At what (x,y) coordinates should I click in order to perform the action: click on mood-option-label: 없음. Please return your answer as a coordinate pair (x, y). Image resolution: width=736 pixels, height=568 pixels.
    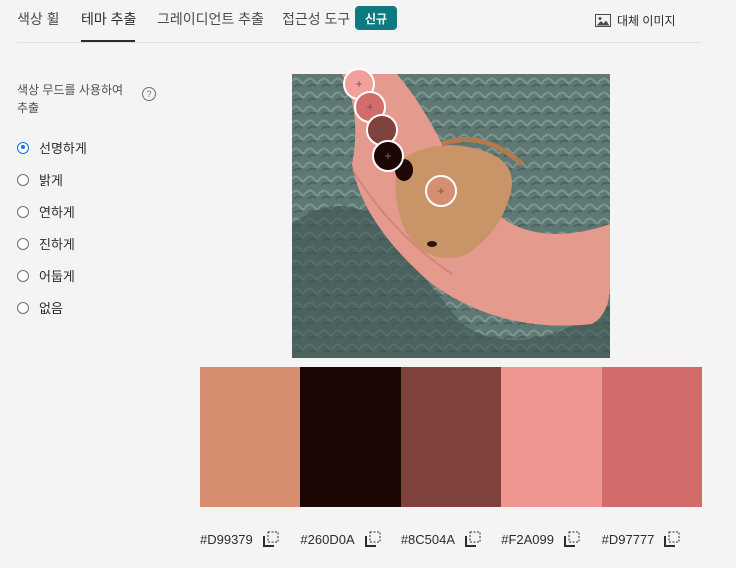
    Looking at the image, I should click on (51, 308).